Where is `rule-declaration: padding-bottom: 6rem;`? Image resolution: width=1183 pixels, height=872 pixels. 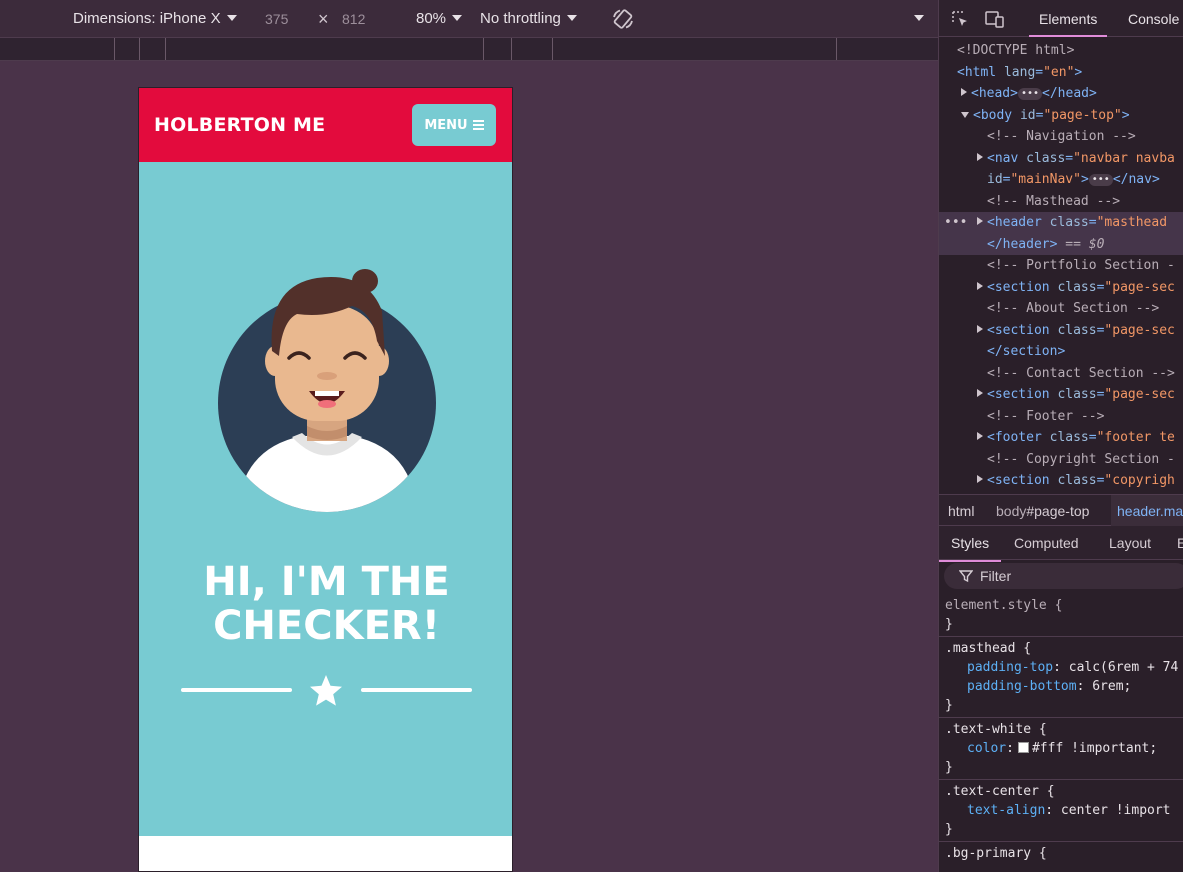
rule-declaration: padding-bottom: 6rem; is located at coordinates (1064, 686).